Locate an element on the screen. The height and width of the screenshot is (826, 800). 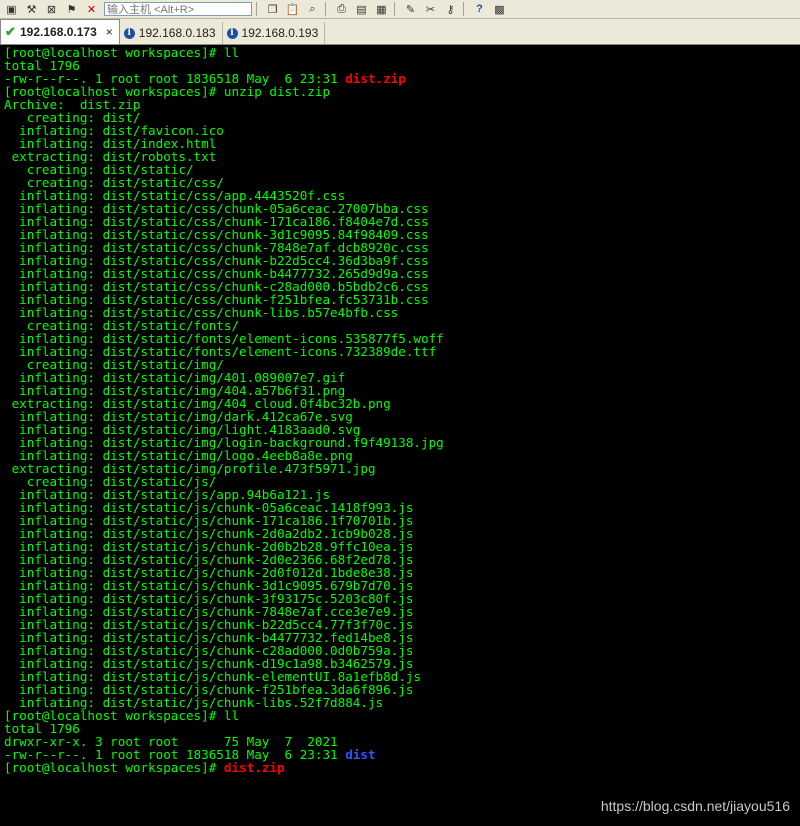
print-icon: ⎙ is located at coordinates (341, 9).